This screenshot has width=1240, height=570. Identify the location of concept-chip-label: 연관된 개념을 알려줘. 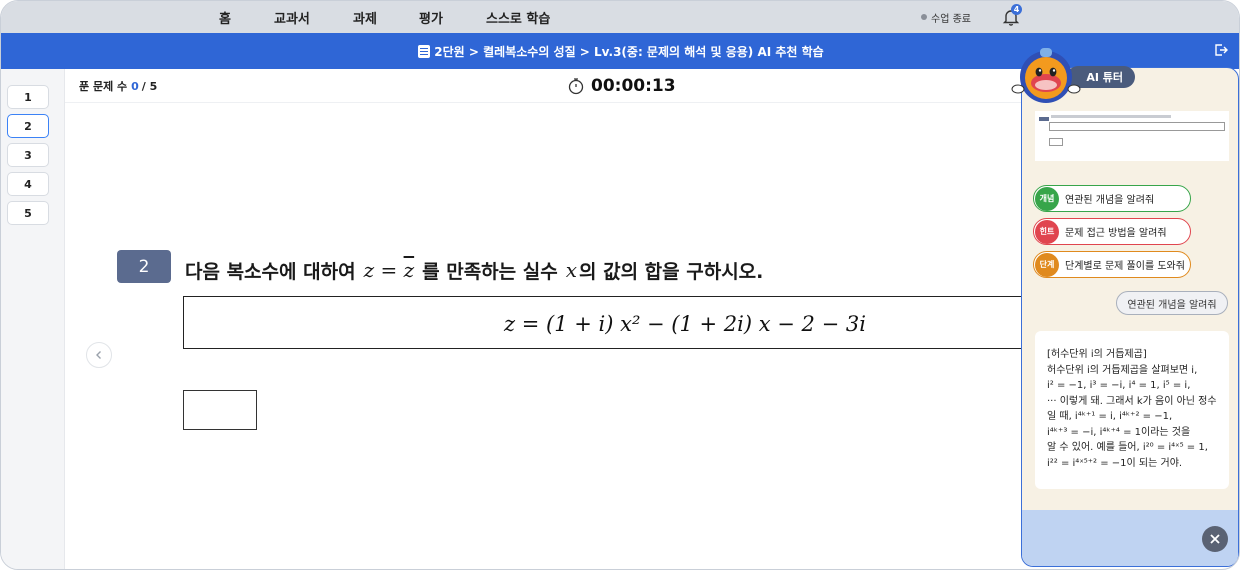
(1110, 200).